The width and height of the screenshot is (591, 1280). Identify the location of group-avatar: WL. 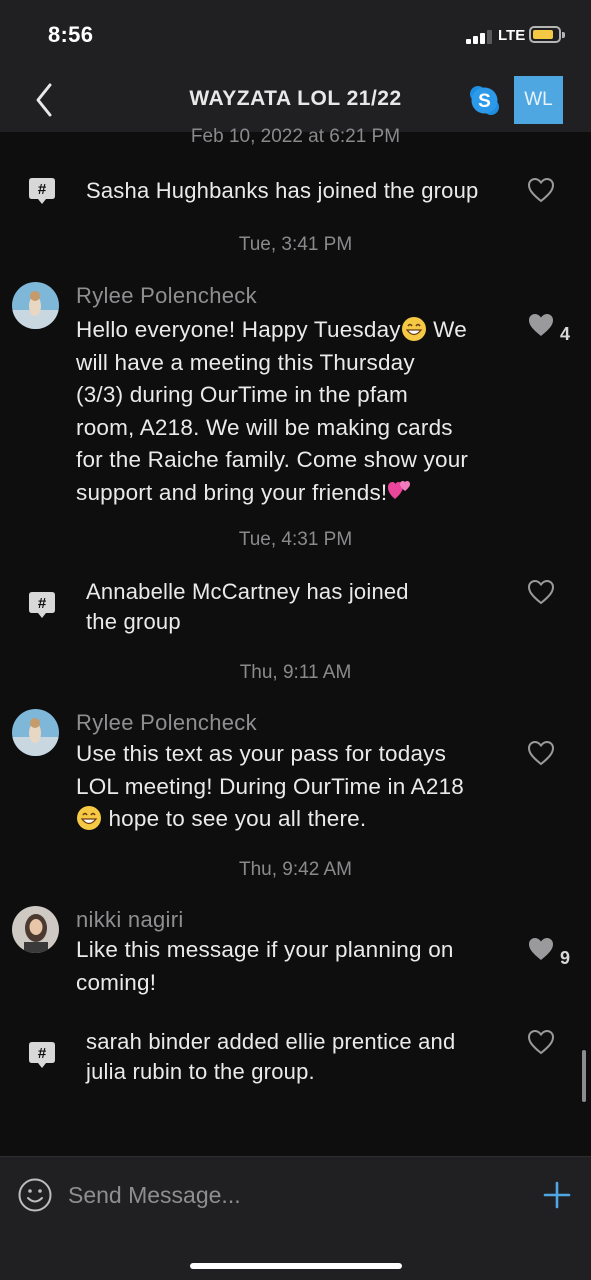
(538, 100).